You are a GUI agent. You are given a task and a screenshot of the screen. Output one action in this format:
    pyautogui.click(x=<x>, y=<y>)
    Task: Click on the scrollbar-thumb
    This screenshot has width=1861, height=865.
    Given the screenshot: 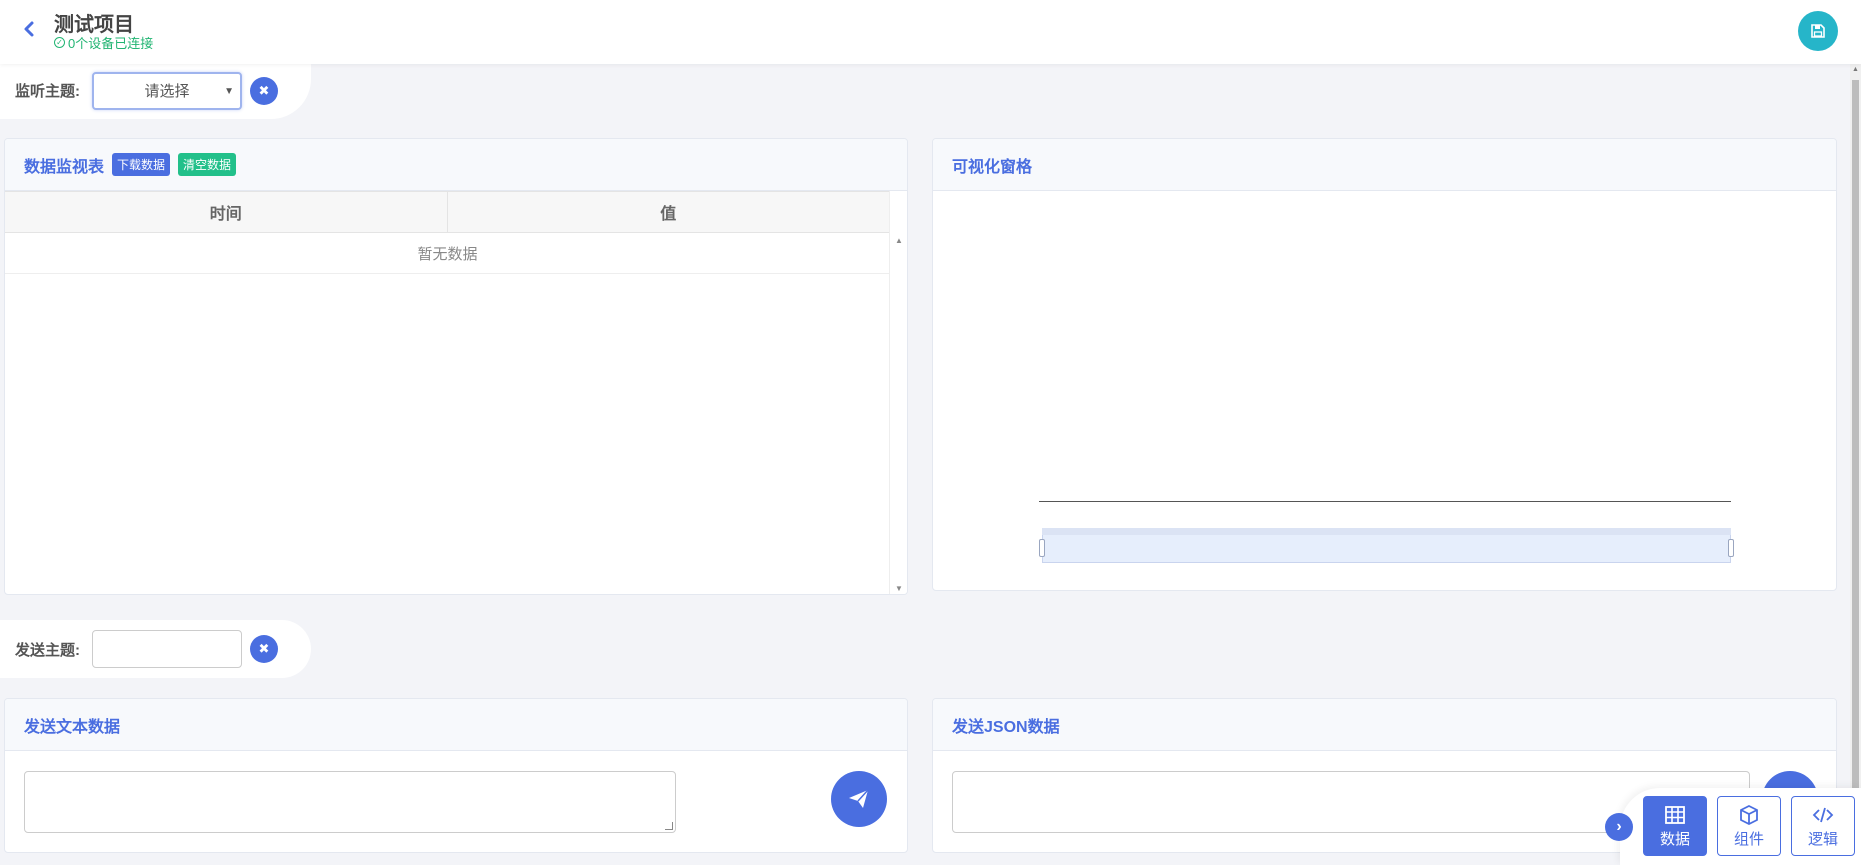 What is the action you would take?
    pyautogui.click(x=1855, y=465)
    